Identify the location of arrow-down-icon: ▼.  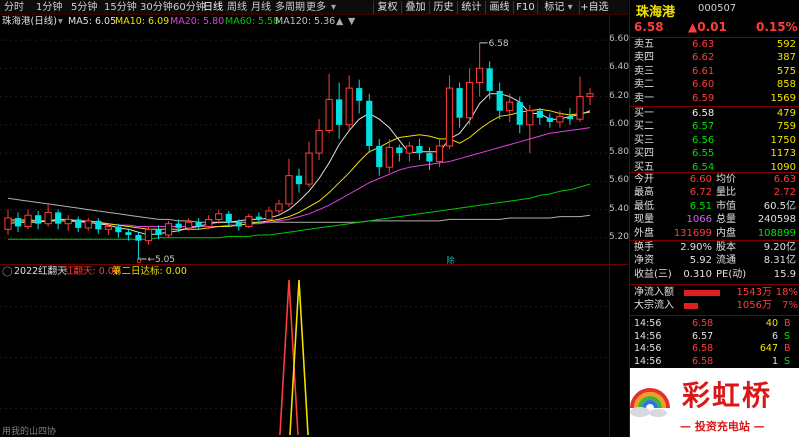
(351, 22).